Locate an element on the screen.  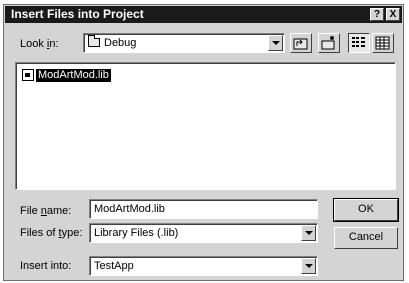
list-view-button is located at coordinates (359, 43).